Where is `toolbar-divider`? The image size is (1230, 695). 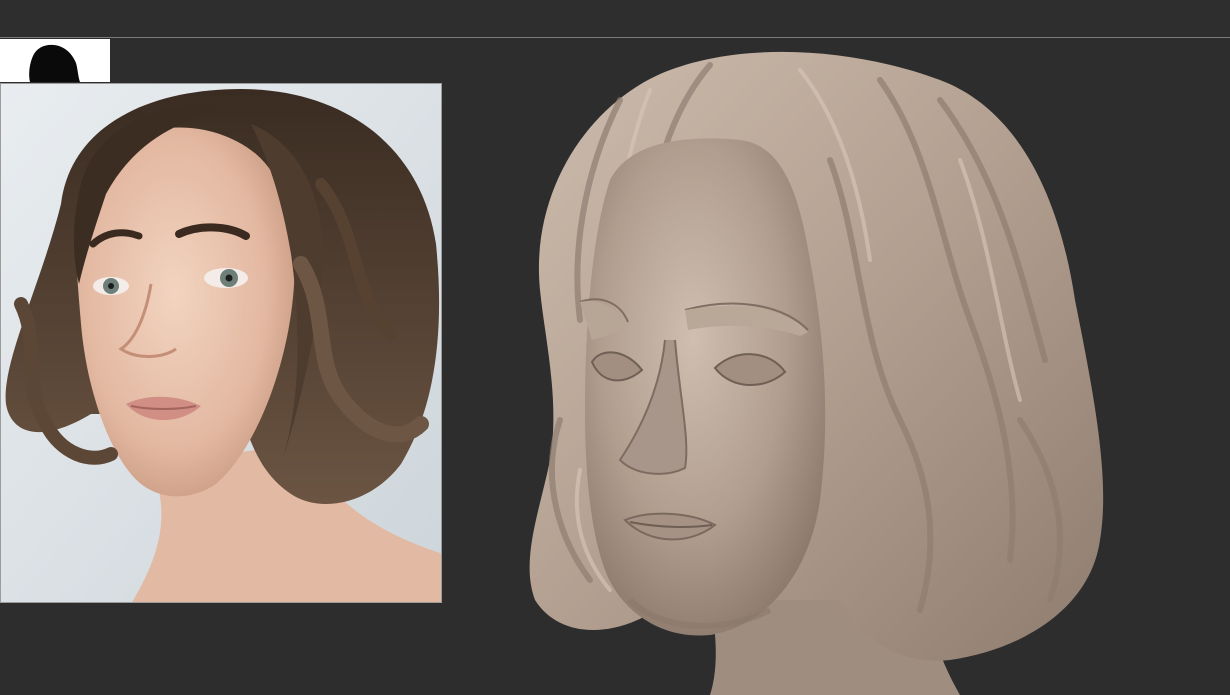 toolbar-divider is located at coordinates (615, 37).